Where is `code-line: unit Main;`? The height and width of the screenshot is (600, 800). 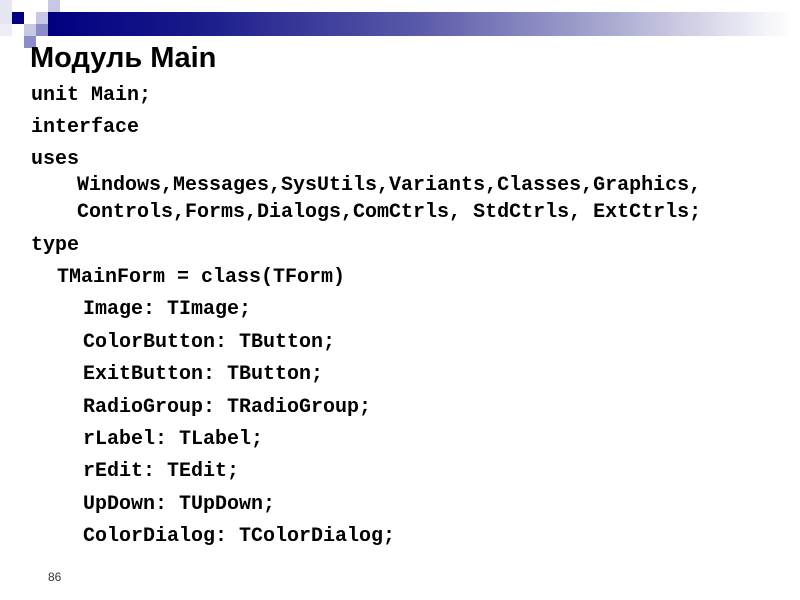 code-line: unit Main; is located at coordinates (91, 95).